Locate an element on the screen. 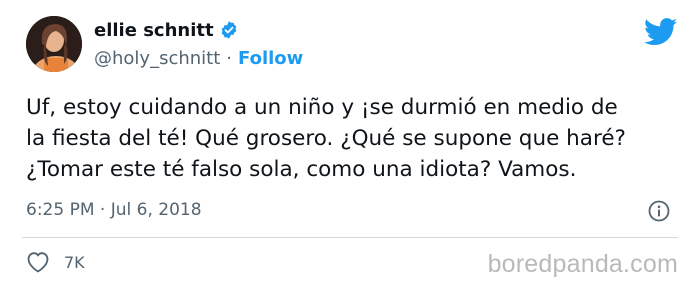 Image resolution: width=700 pixels, height=288 pixels. tweet-timestamp: 6:25 PM · Jul 6, 2018 is located at coordinates (114, 210).